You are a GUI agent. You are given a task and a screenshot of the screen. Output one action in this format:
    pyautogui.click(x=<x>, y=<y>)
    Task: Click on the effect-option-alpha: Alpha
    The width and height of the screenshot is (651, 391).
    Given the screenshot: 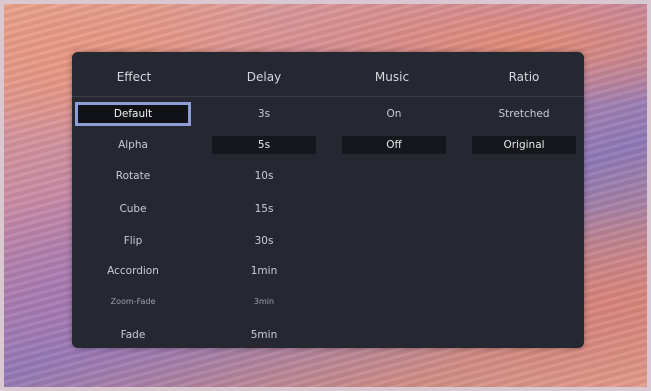 What is the action you would take?
    pyautogui.click(x=133, y=145)
    